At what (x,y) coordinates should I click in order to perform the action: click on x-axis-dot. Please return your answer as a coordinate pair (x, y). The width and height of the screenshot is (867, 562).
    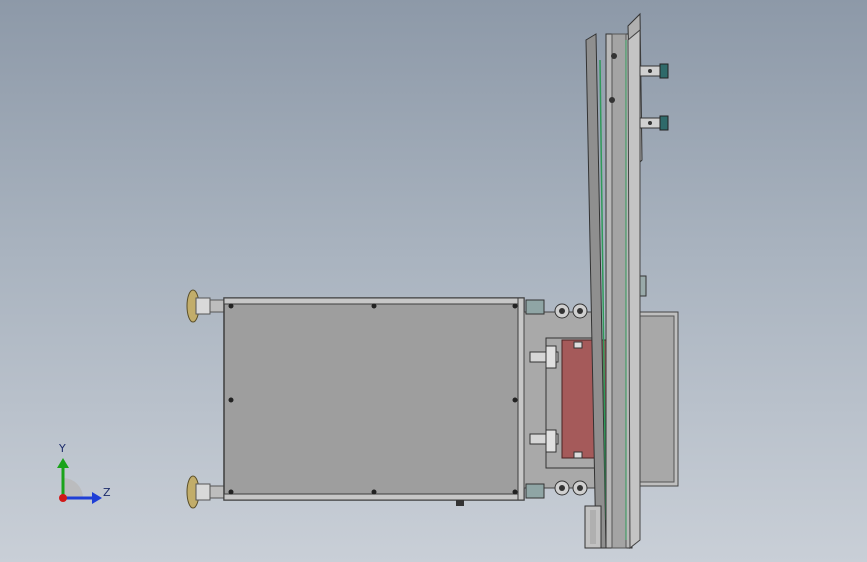
    Looking at the image, I should click on (63, 498).